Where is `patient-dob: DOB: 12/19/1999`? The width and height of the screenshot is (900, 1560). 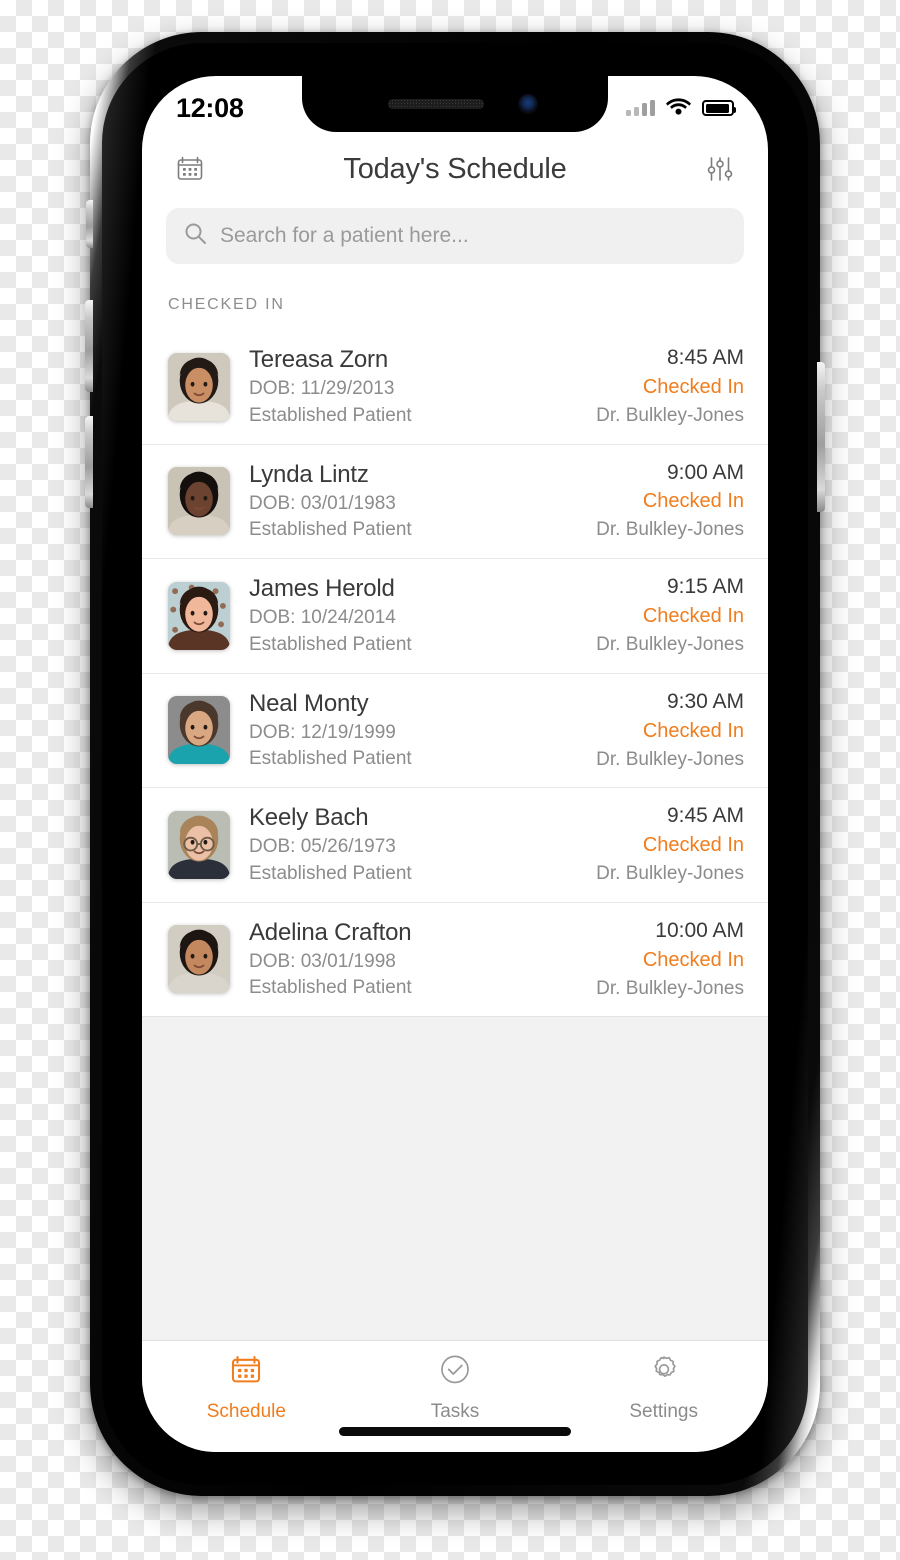 patient-dob: DOB: 12/19/1999 is located at coordinates (322, 732).